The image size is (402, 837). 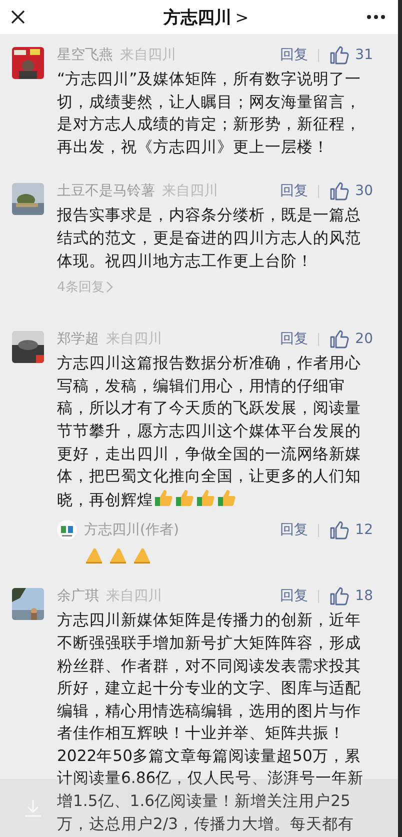 What do you see at coordinates (242, 17) in the screenshot?
I see `chevron-icon: >` at bounding box center [242, 17].